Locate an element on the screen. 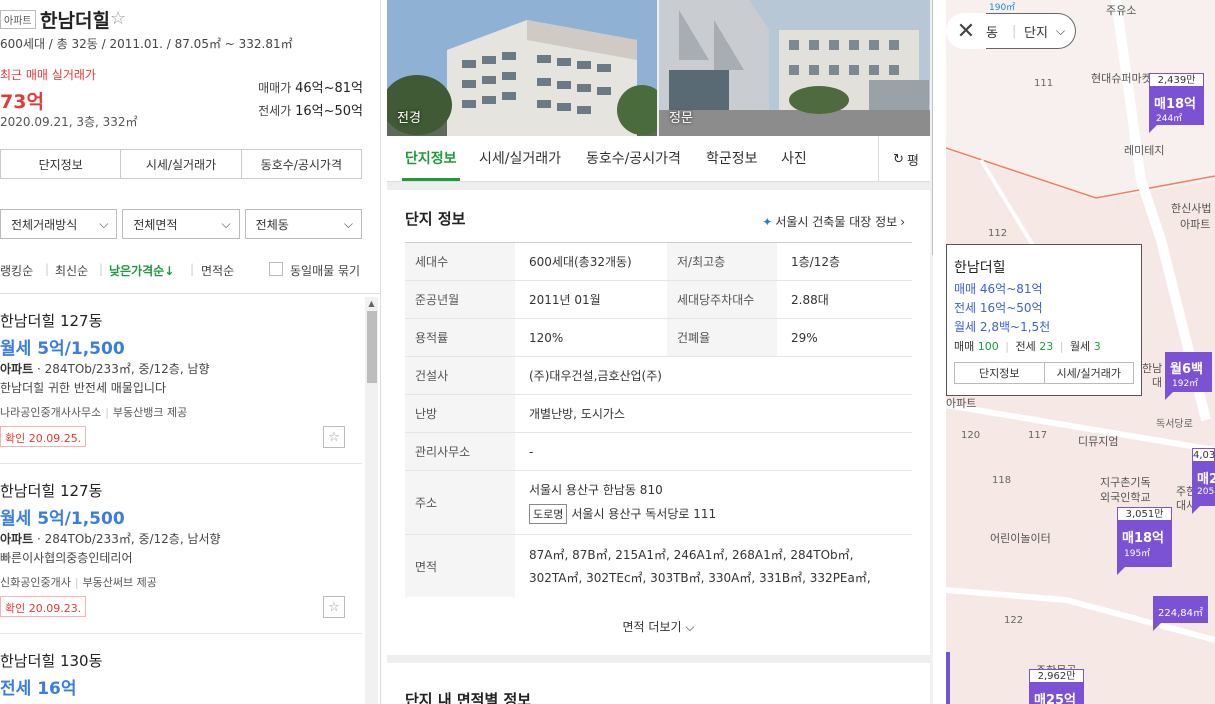 The height and width of the screenshot is (704, 1215). filter-bar: 전체거래방식 ⌵ 전체면적 ⌵ 전체동 ⌵ is located at coordinates (181, 224).